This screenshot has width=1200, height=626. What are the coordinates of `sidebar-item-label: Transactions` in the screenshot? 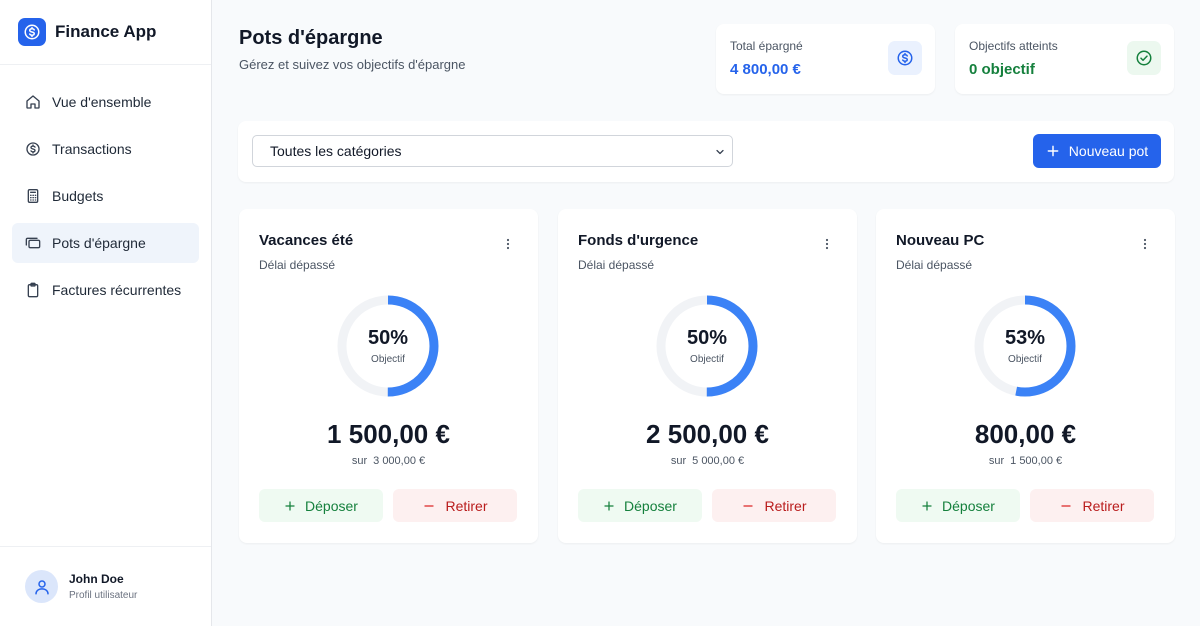 It's located at (92, 149).